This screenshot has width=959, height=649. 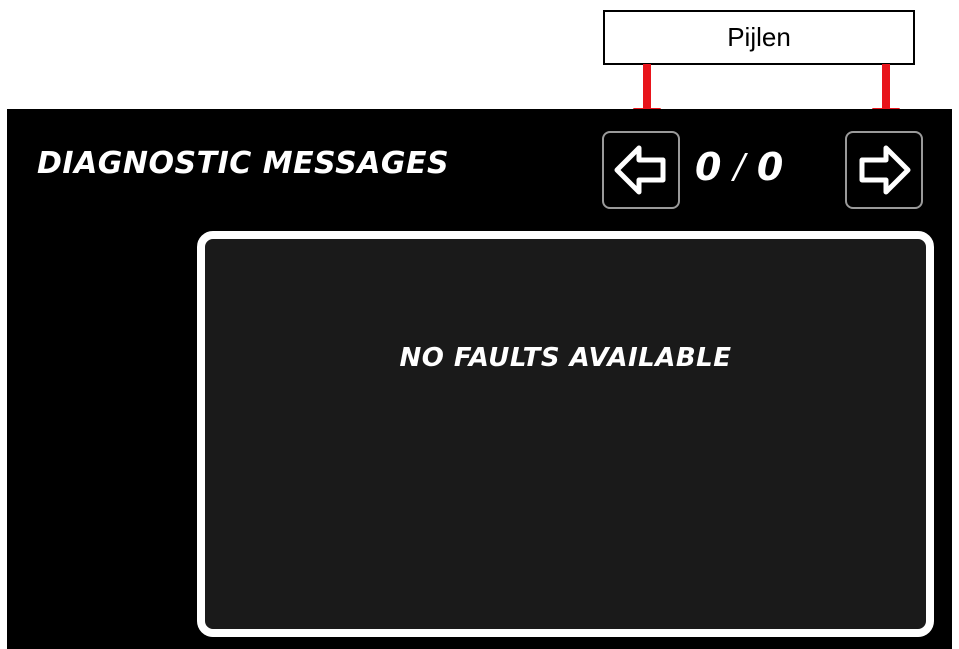 I want to click on next-message-button, so click(x=884, y=170).